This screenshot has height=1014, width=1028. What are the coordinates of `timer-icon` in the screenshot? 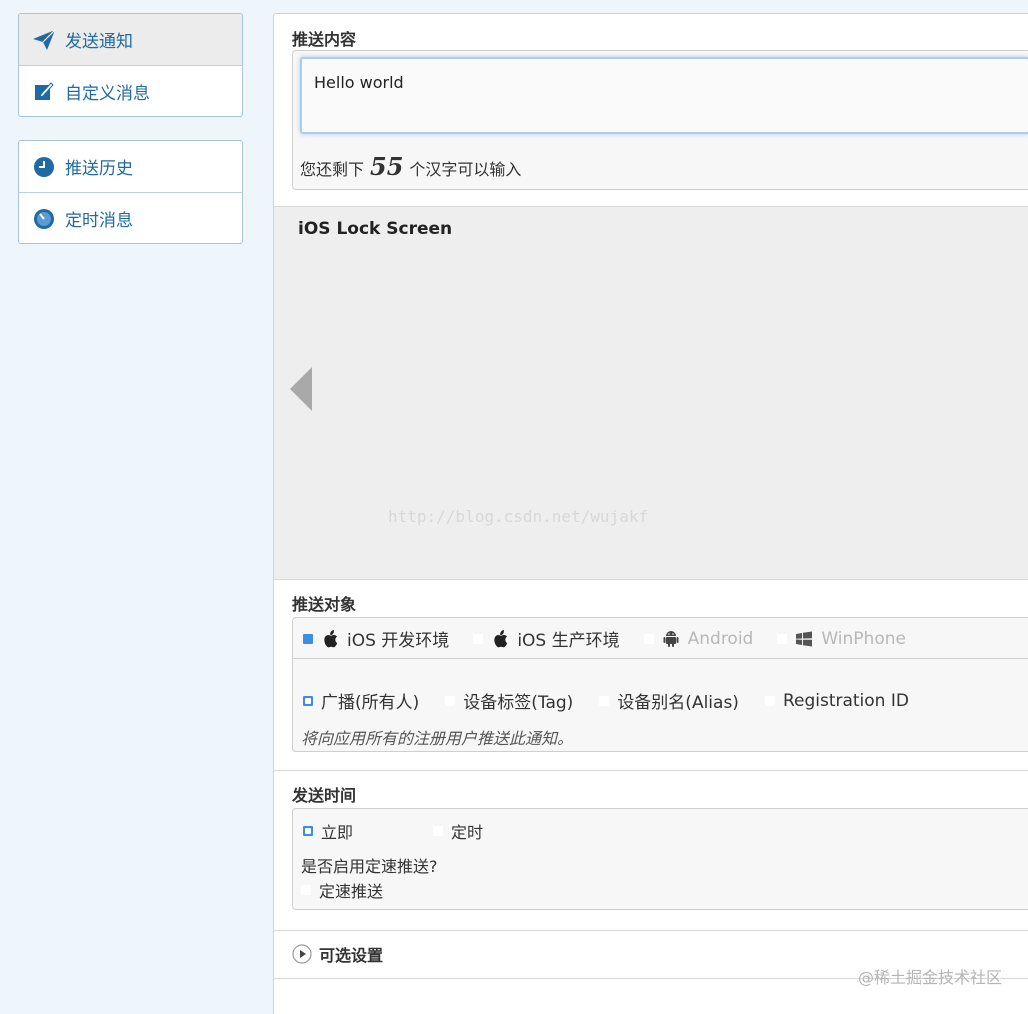 It's located at (44, 218).